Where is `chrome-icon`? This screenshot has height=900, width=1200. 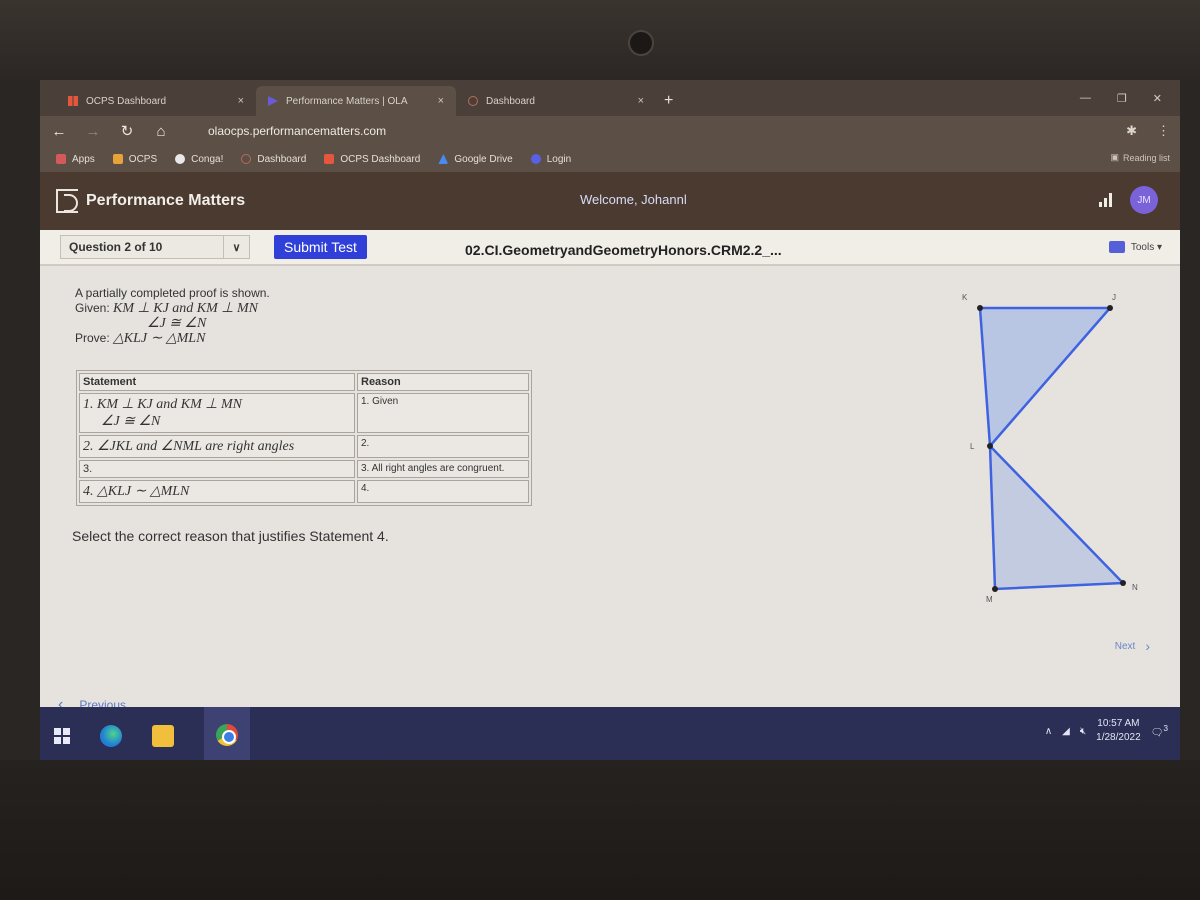 chrome-icon is located at coordinates (227, 734).